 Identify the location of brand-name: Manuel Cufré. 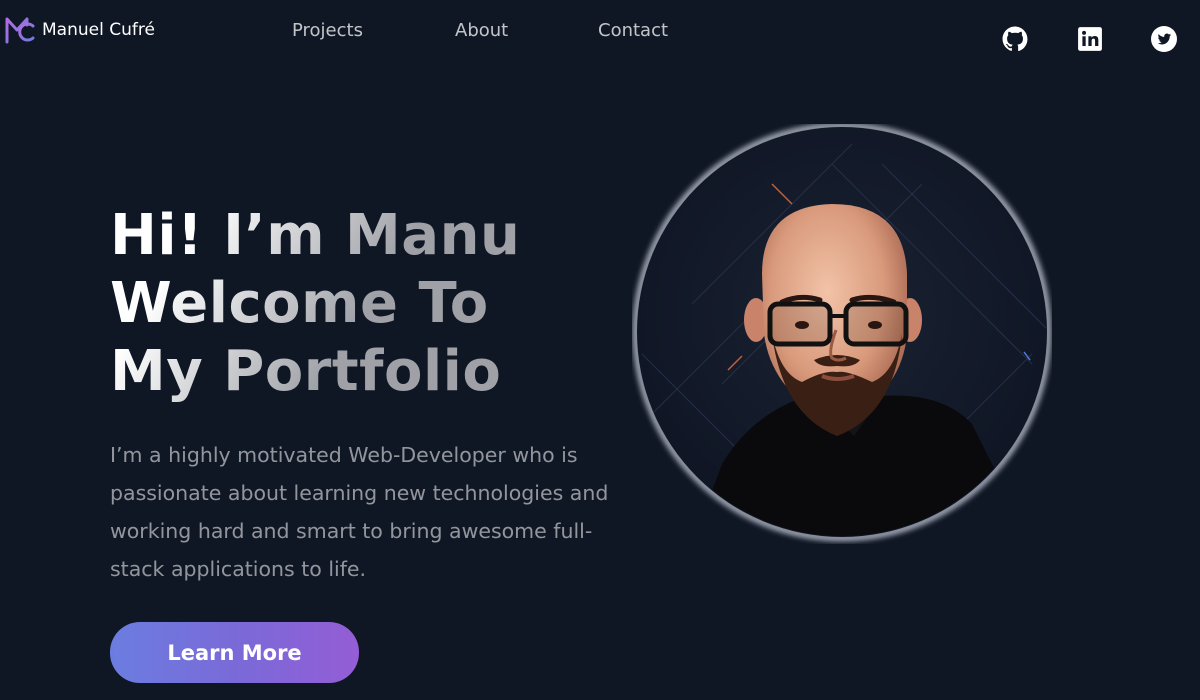
(98, 30).